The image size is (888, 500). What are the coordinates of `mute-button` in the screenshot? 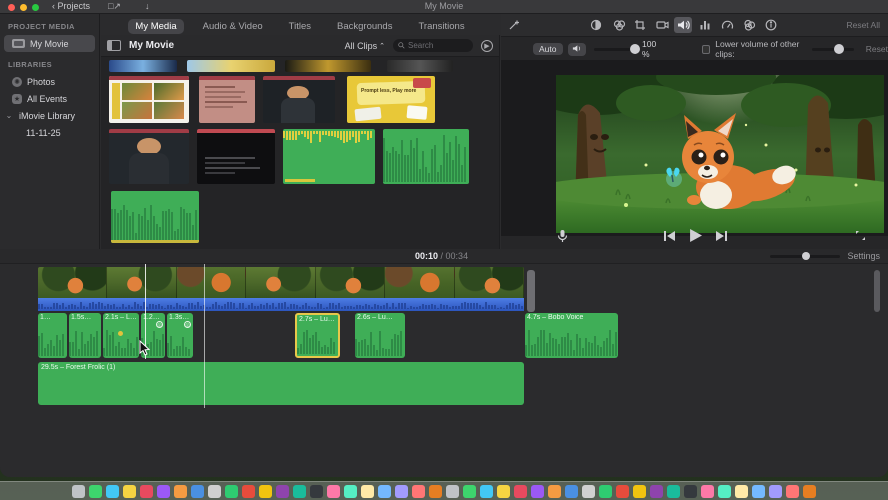 It's located at (576, 49).